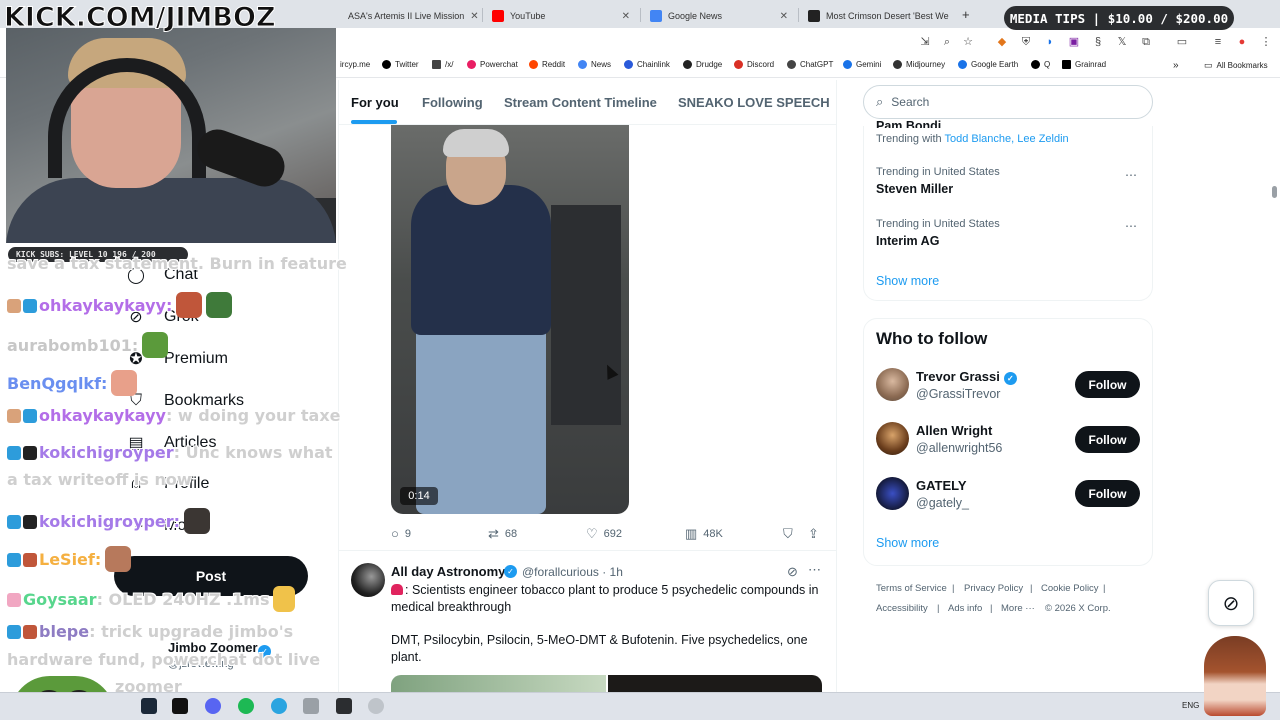 The height and width of the screenshot is (720, 1280). I want to click on bookmark-item: Midjourney, so click(919, 64).